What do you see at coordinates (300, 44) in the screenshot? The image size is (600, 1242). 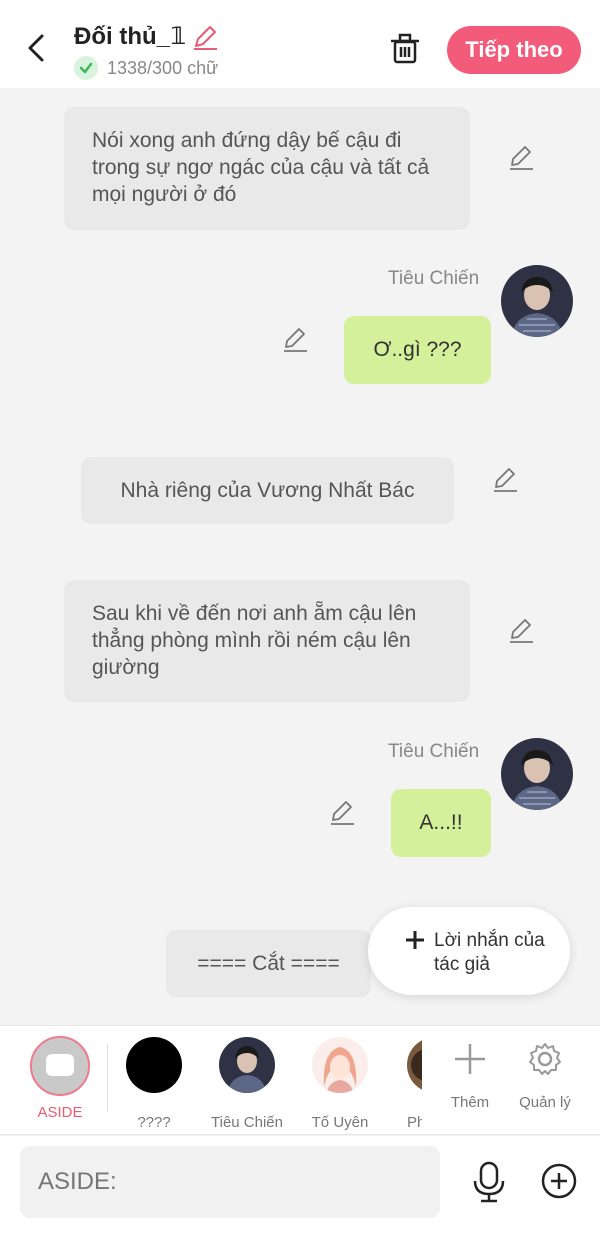 I see `header: Đối thủ_𝟙 1338/300 chữ Tiếp theo` at bounding box center [300, 44].